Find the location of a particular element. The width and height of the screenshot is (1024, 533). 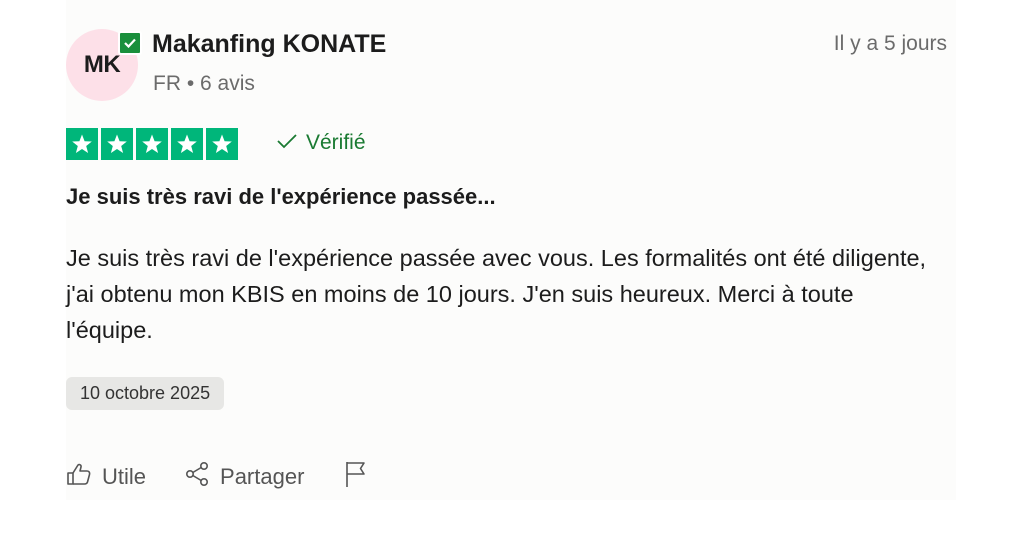

verified-label: Vérifié is located at coordinates (336, 142).